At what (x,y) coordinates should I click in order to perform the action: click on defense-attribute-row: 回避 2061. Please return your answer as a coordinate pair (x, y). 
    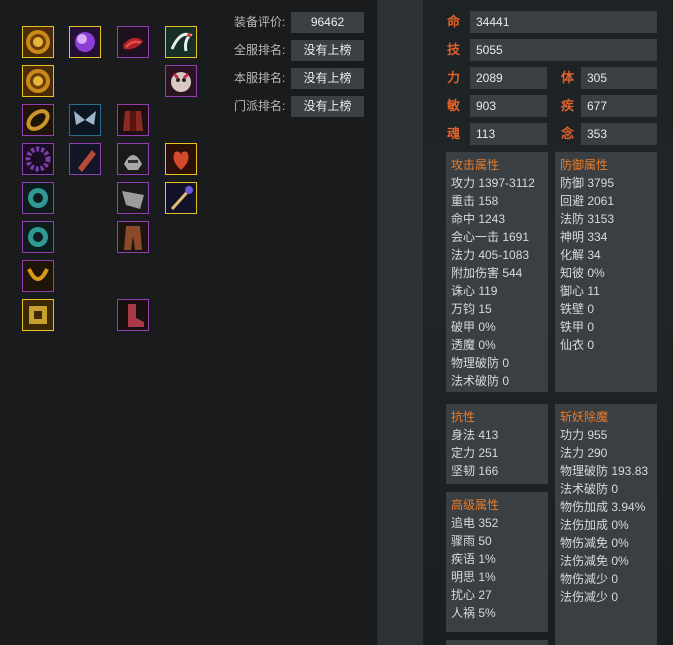
    Looking at the image, I should click on (587, 201).